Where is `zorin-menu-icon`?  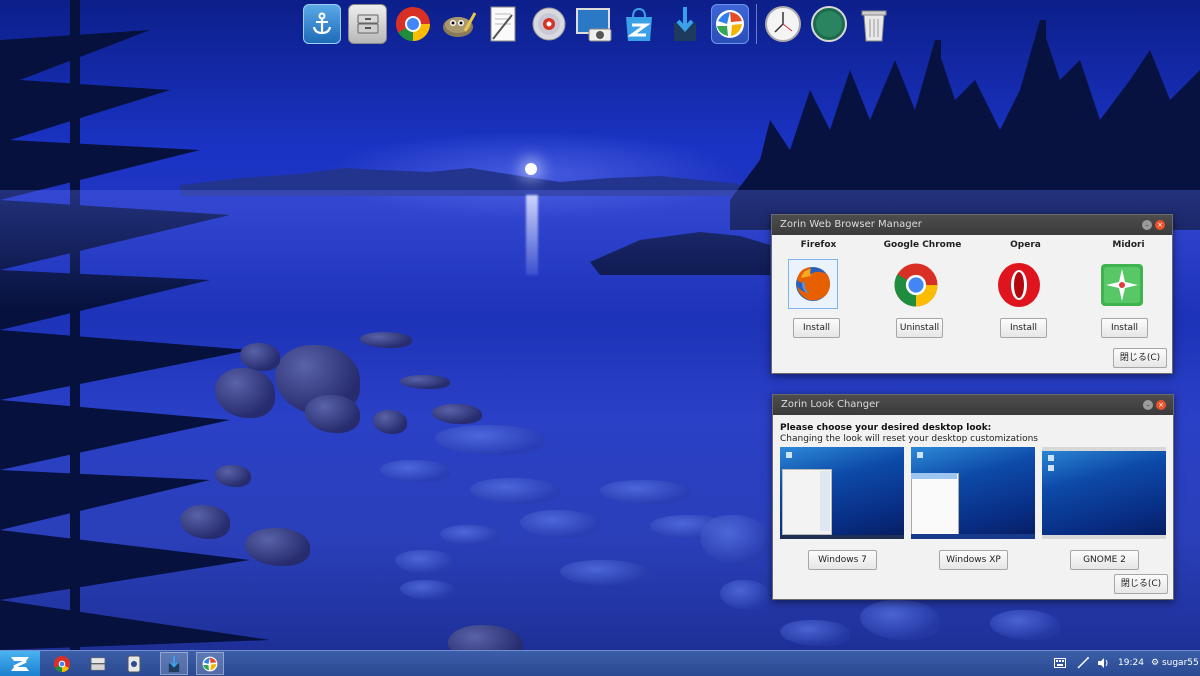 zorin-menu-icon is located at coordinates (20, 663).